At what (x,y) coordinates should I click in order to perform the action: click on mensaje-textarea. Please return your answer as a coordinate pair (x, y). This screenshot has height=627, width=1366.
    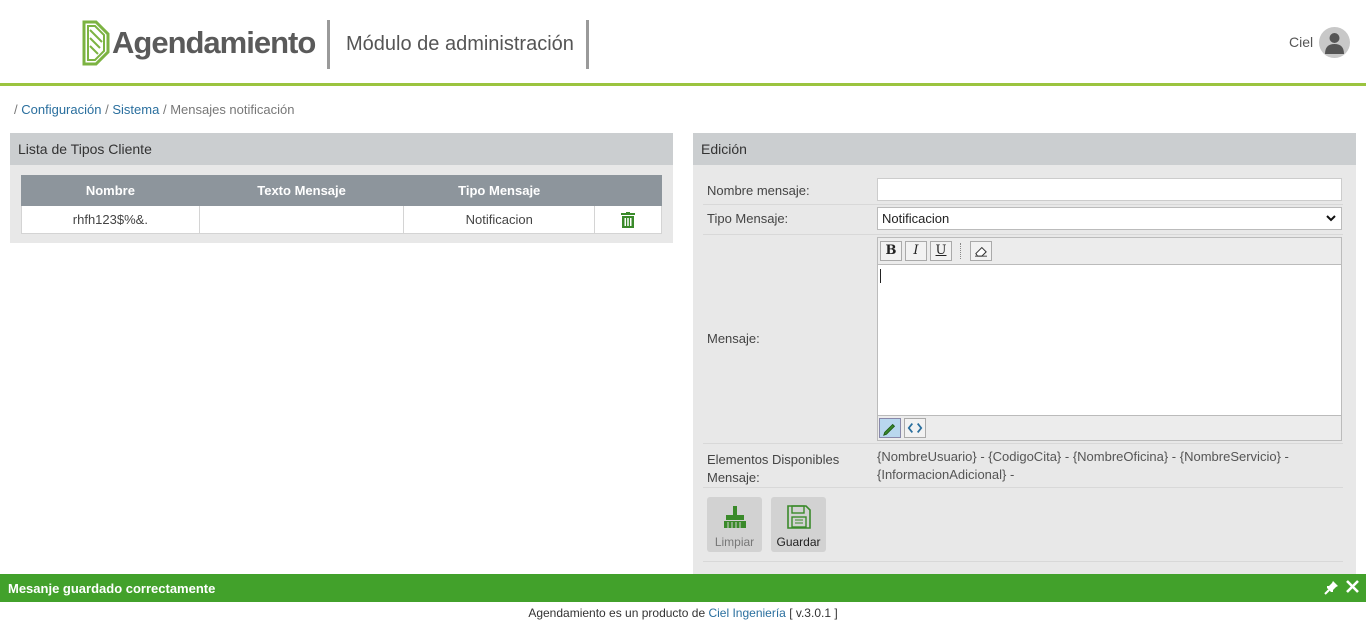
    Looking at the image, I should click on (1109, 340).